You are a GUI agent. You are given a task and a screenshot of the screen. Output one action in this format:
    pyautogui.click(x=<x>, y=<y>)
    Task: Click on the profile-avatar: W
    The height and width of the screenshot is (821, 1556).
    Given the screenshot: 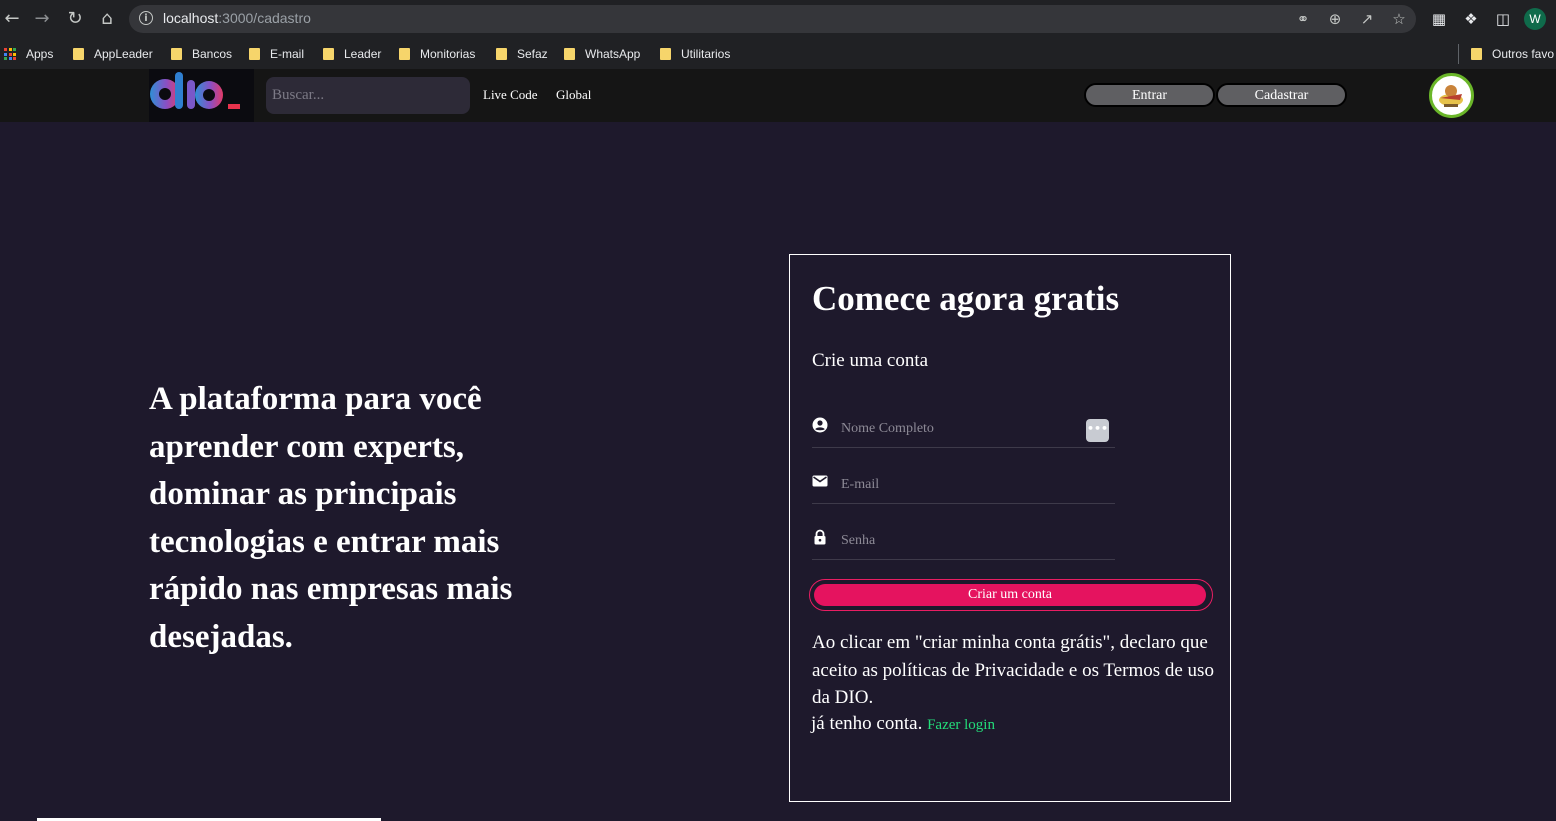 What is the action you would take?
    pyautogui.click(x=1535, y=19)
    